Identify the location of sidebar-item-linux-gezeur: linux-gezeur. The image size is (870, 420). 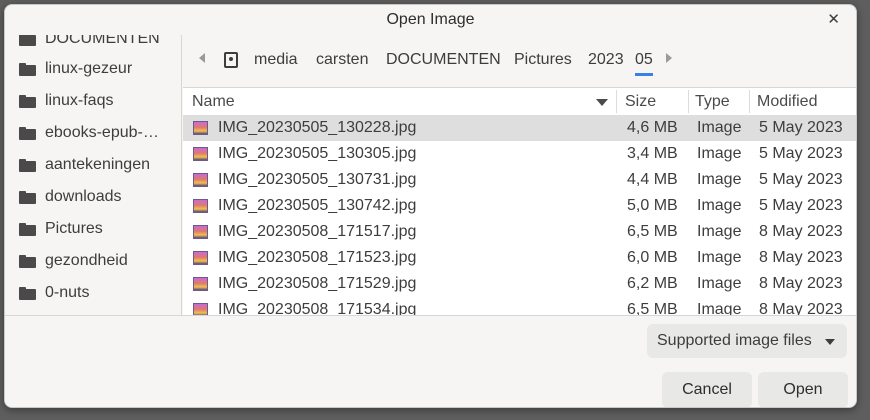
(99, 69).